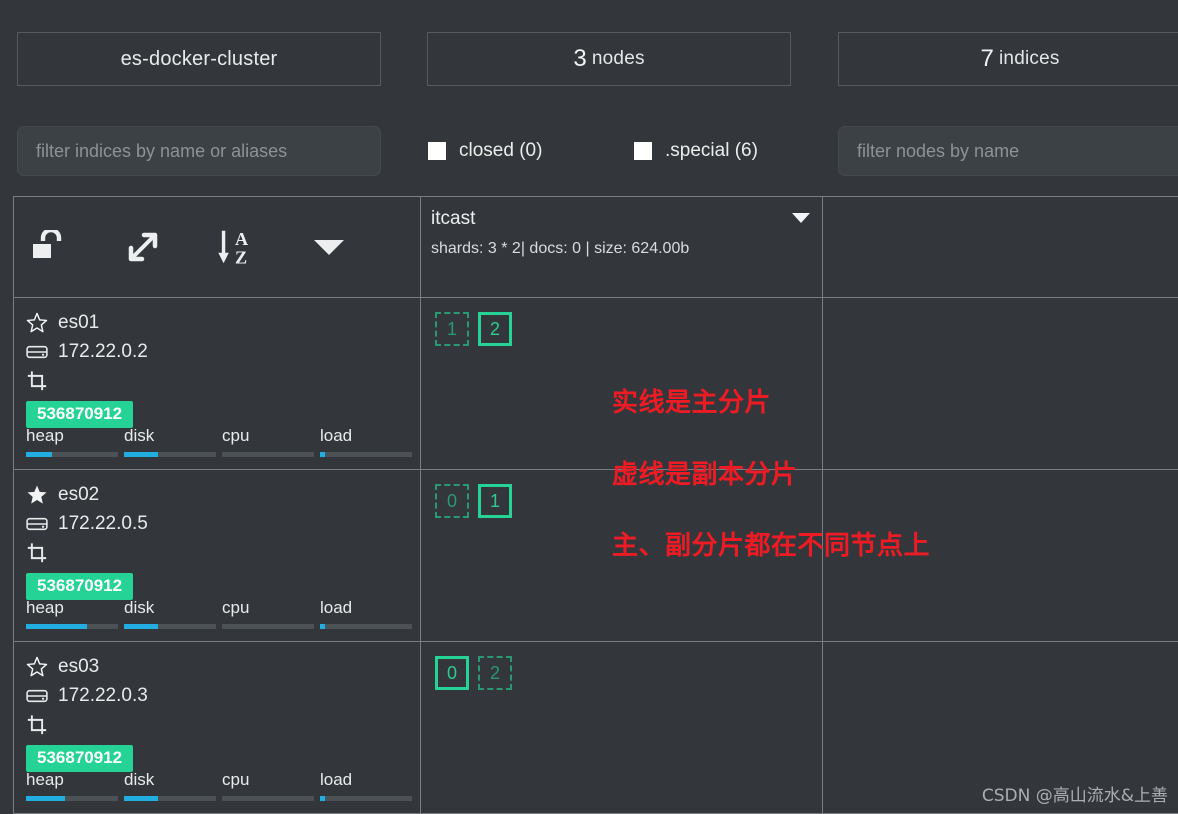  Describe the element at coordinates (217, 666) in the screenshot. I see `node-name-row: es03` at that location.